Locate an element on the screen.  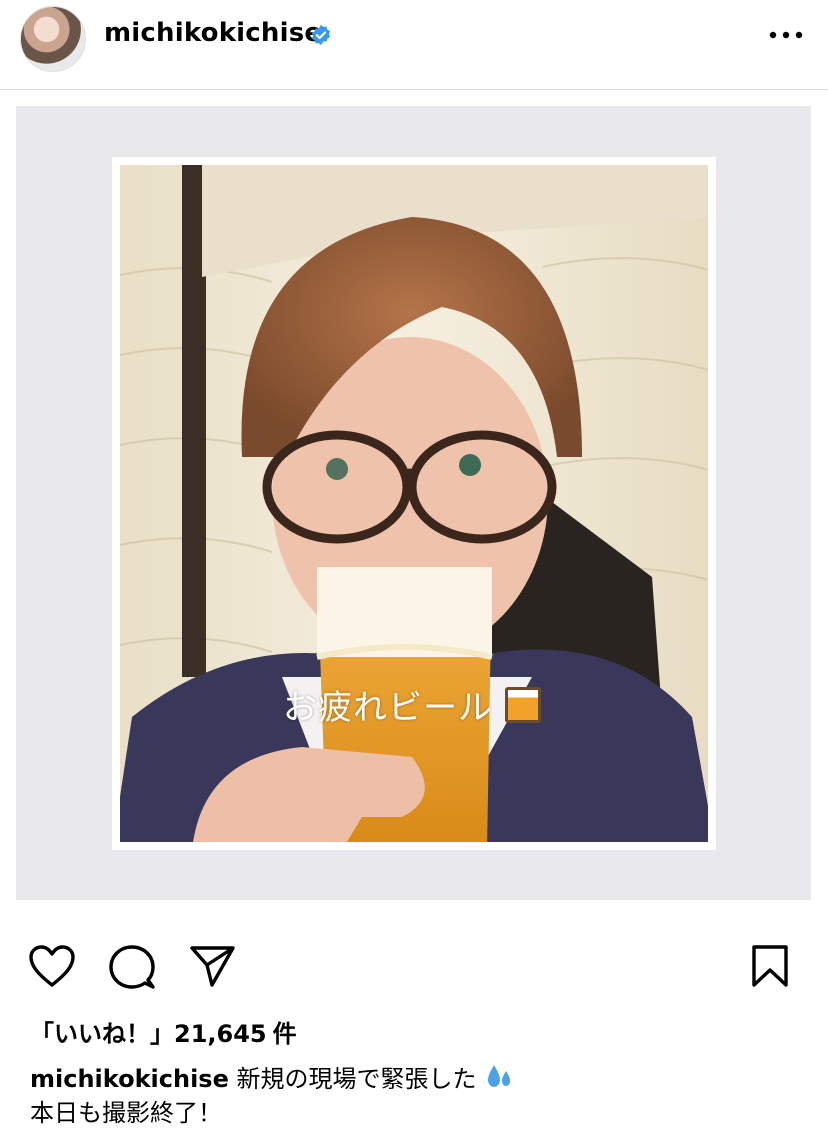
caption-line1: 新規の現場で緊張した is located at coordinates (356, 1079).